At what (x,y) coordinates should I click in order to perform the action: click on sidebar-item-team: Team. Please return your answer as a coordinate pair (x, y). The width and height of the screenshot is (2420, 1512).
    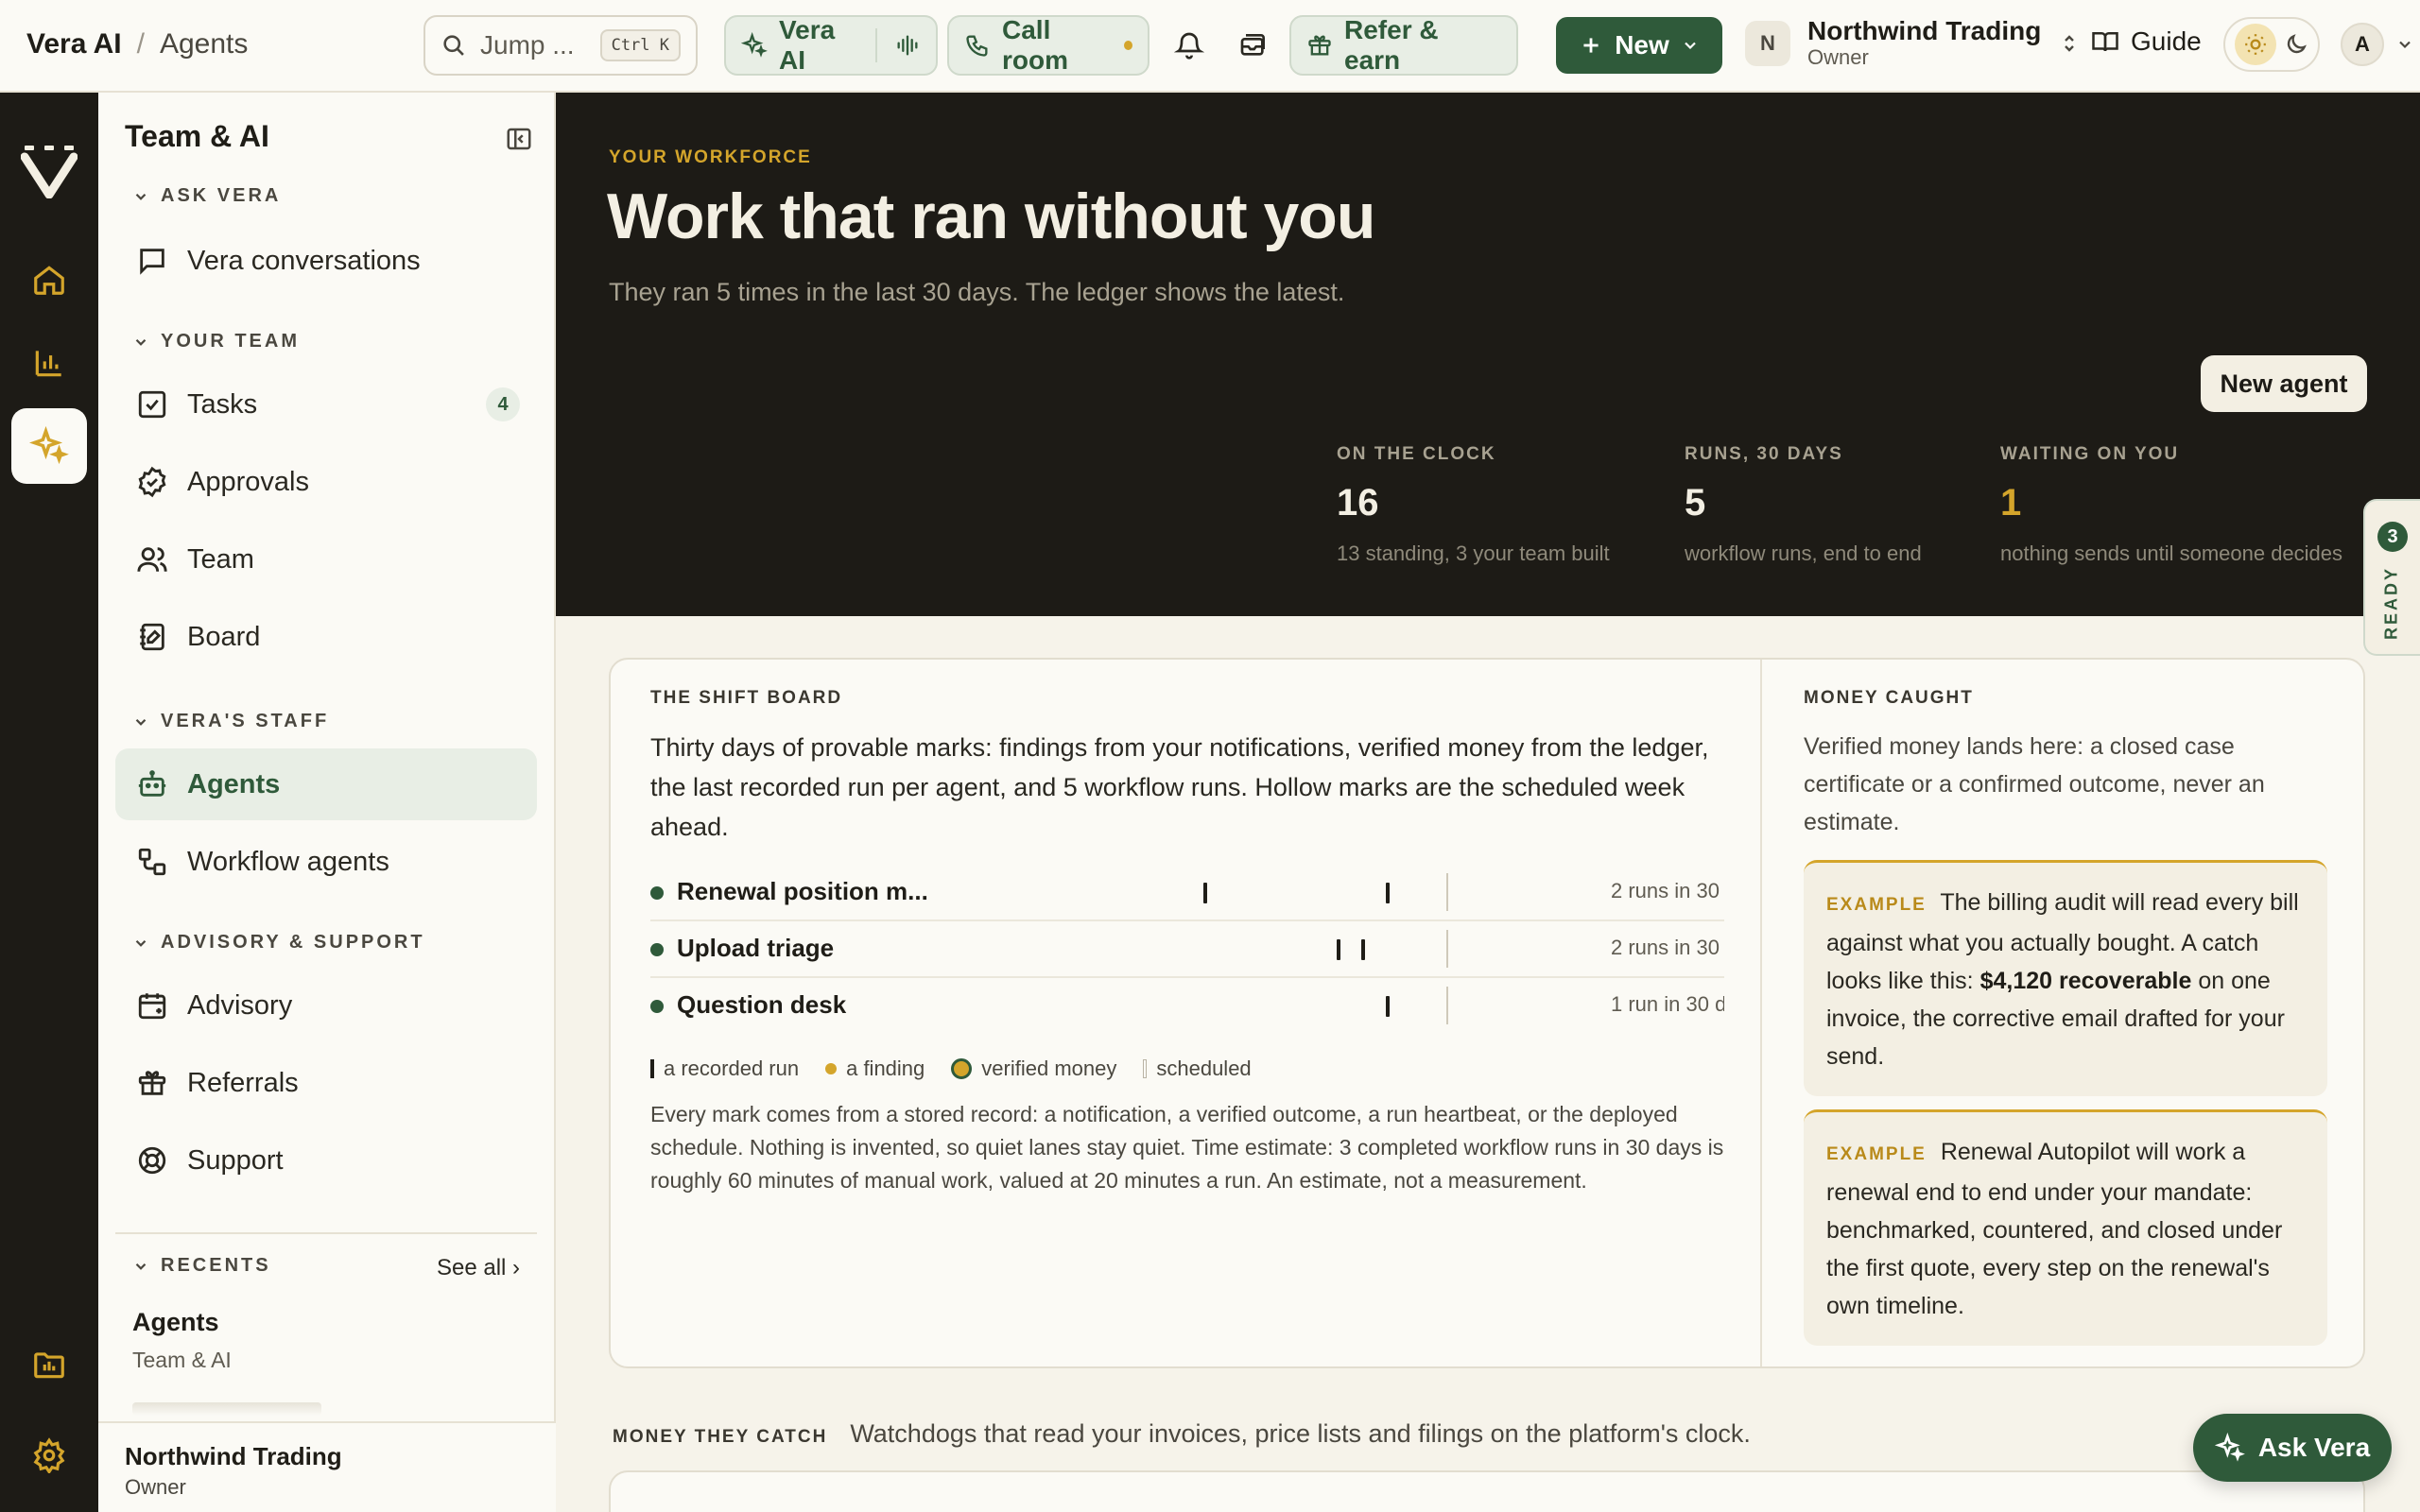
    Looking at the image, I should click on (326, 559).